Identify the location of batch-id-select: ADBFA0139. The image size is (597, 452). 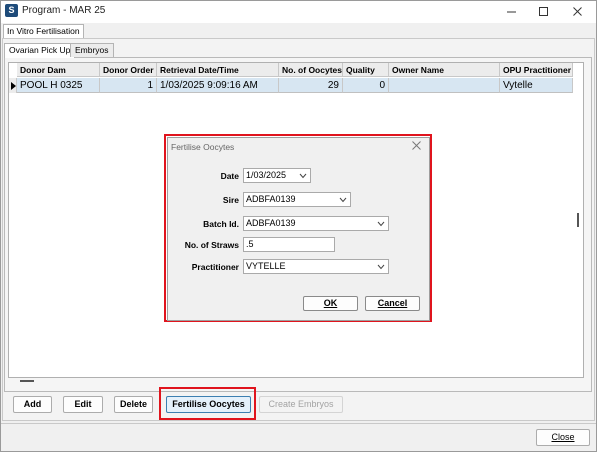
(316, 223).